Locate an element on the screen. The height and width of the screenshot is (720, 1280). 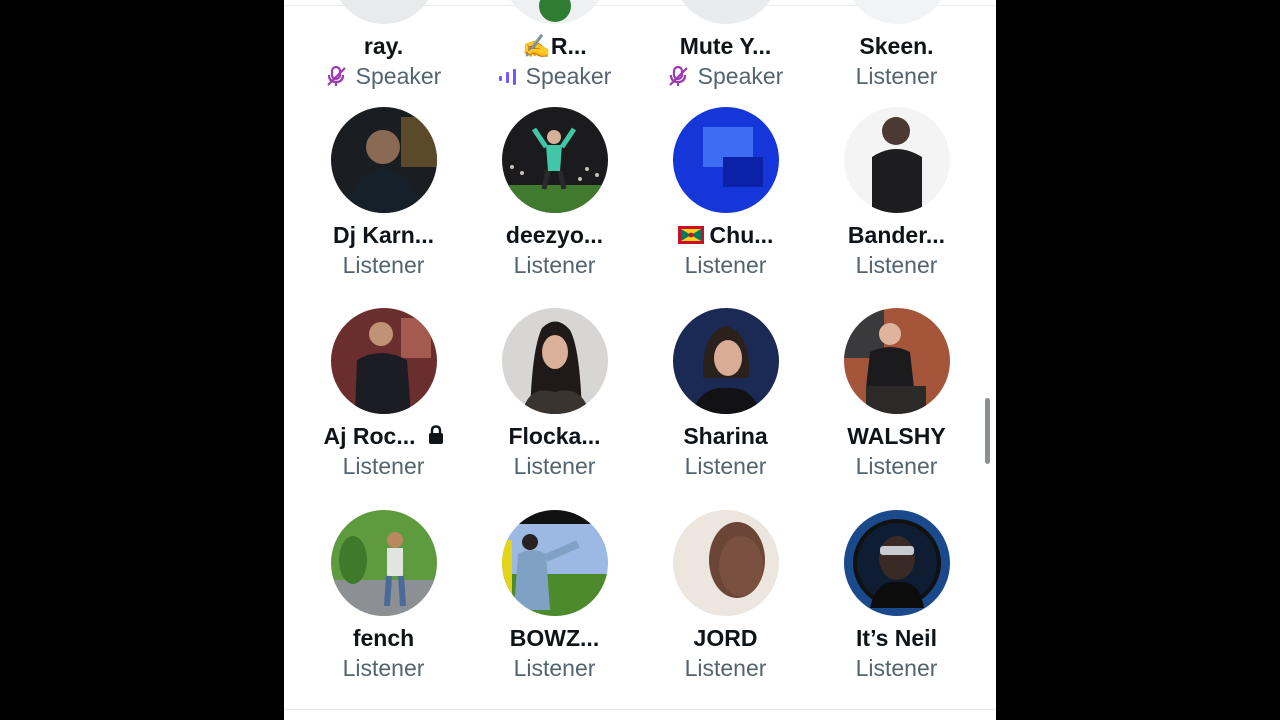
scrollbar-thumb is located at coordinates (987, 431).